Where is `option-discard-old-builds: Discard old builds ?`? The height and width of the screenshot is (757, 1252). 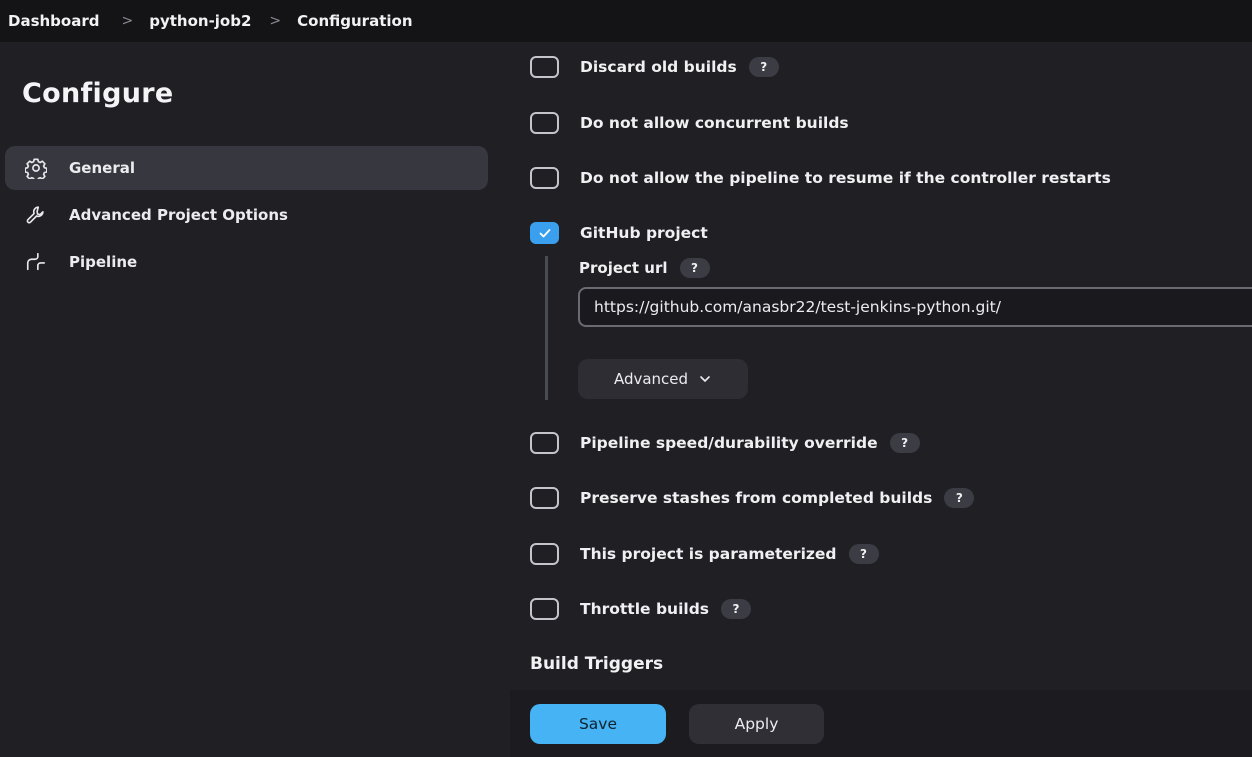 option-discard-old-builds: Discard old builds ? is located at coordinates (654, 67).